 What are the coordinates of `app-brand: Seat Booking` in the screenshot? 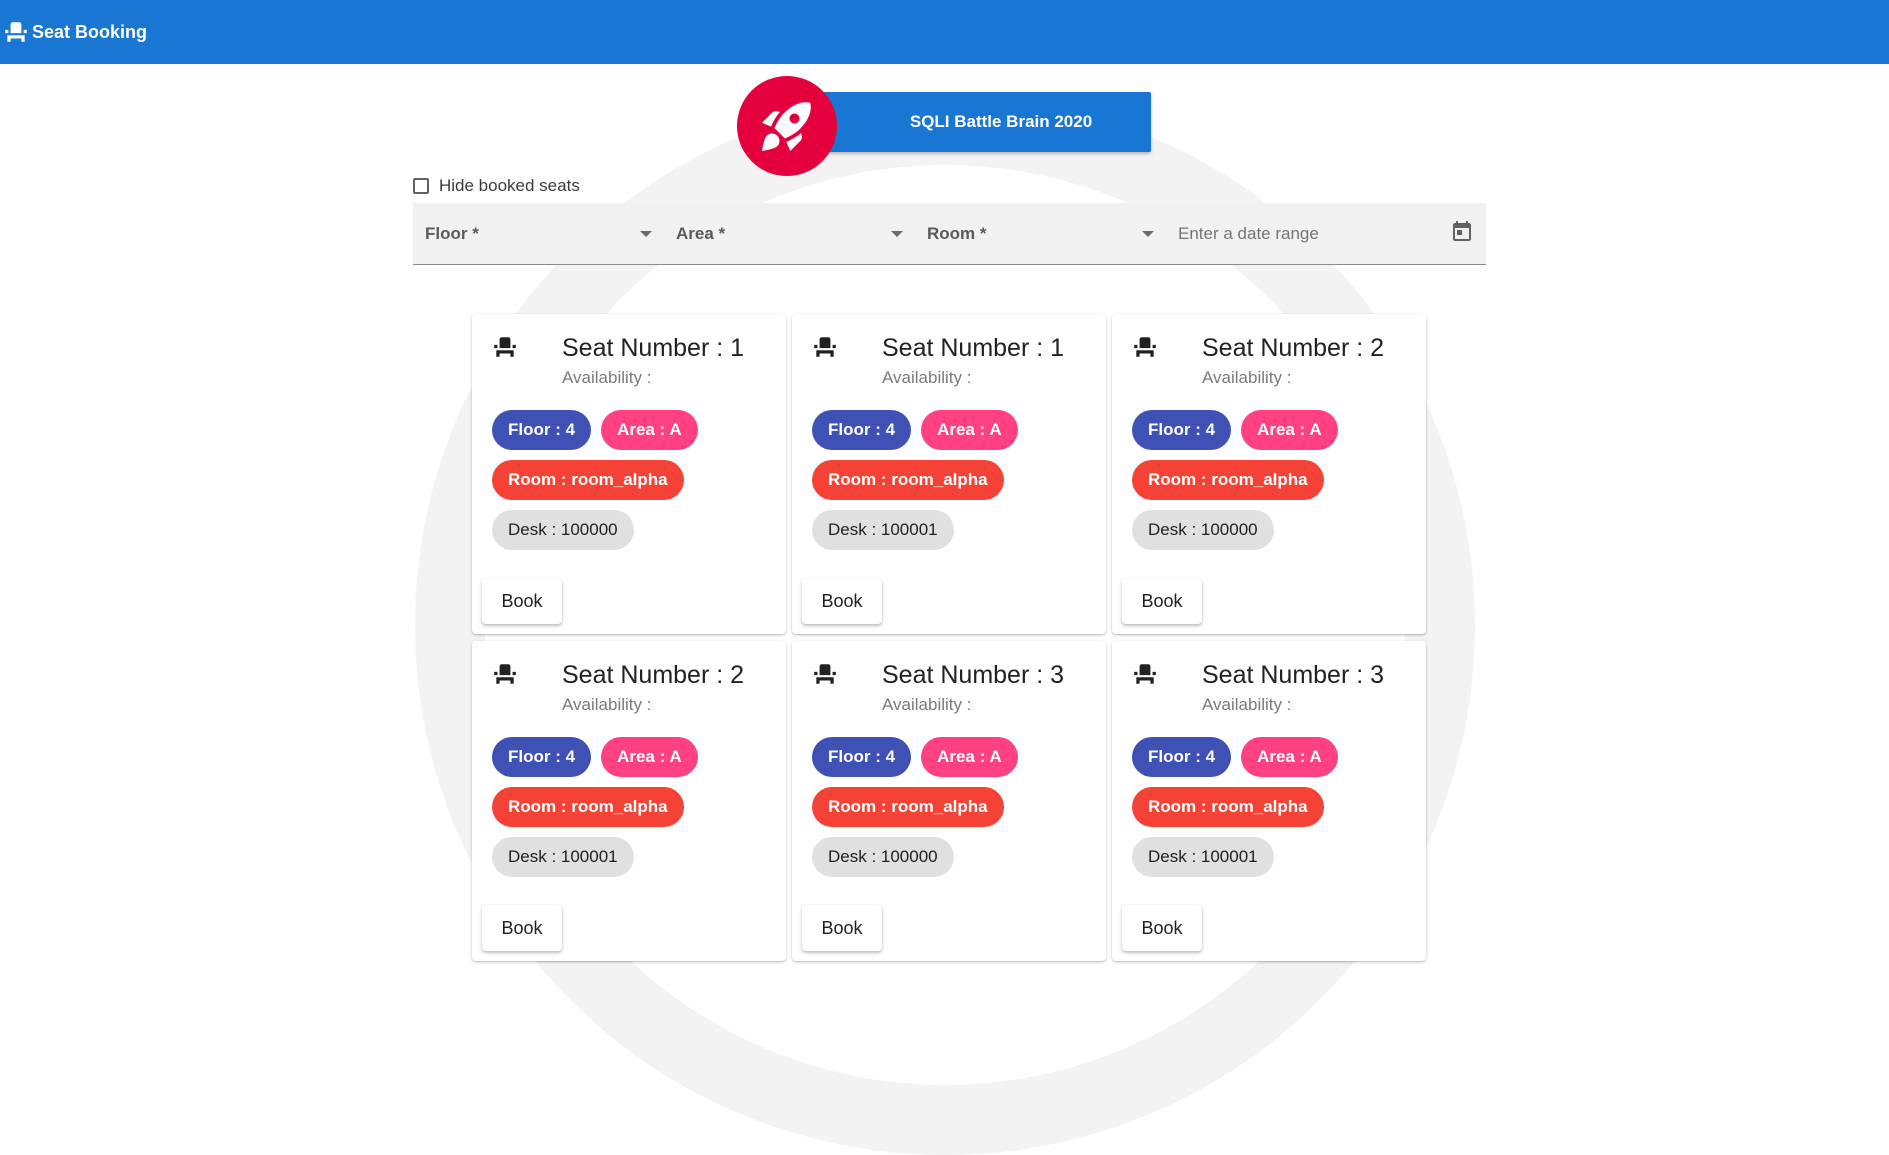 It's located at (74, 32).